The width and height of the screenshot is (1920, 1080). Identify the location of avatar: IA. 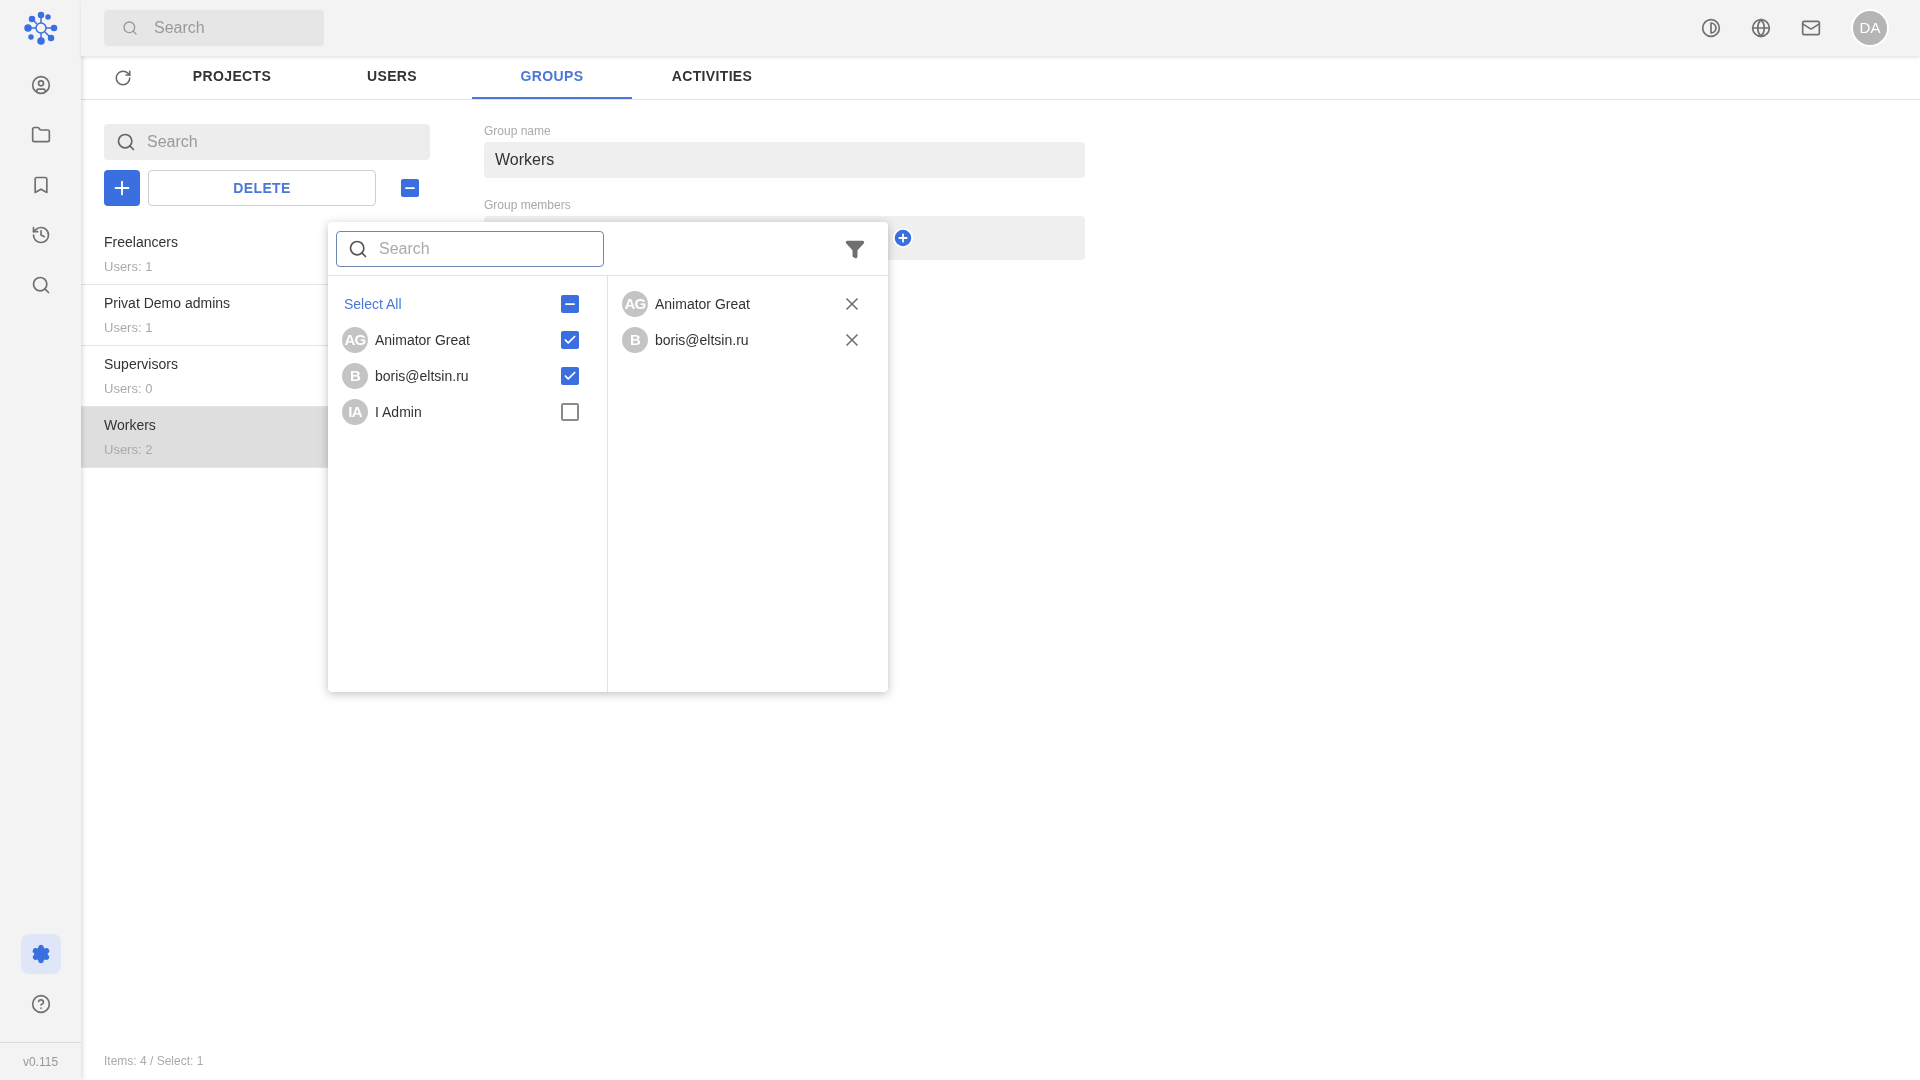
(355, 412).